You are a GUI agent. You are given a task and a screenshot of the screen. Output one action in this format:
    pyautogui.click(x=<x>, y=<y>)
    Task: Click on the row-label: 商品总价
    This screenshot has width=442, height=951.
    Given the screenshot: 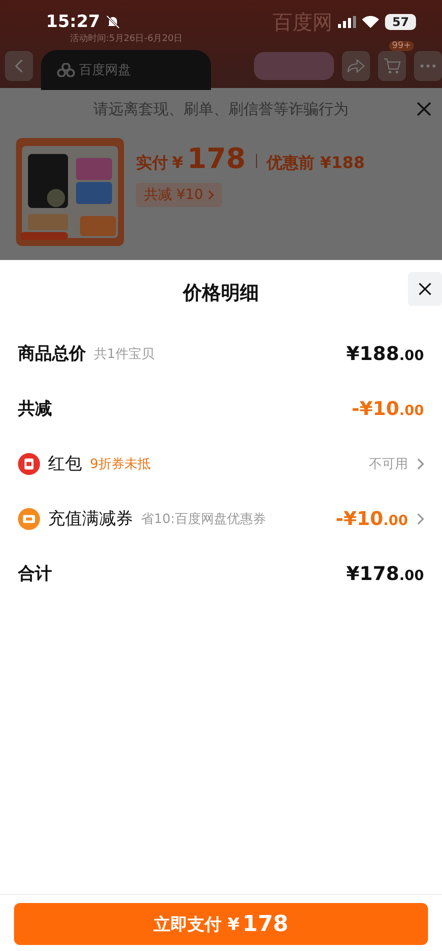 What is the action you would take?
    pyautogui.click(x=52, y=354)
    